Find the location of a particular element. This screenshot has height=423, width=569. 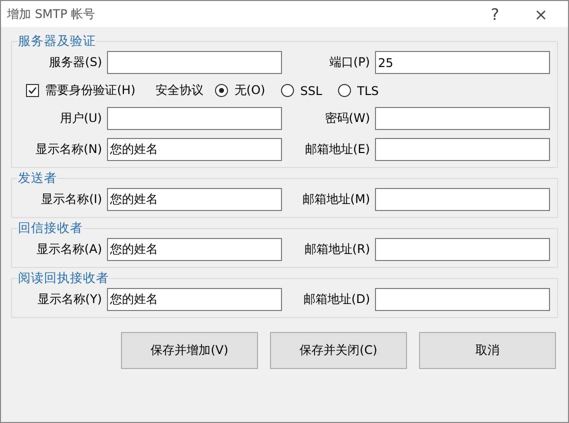

checkmark-icon is located at coordinates (32, 90).